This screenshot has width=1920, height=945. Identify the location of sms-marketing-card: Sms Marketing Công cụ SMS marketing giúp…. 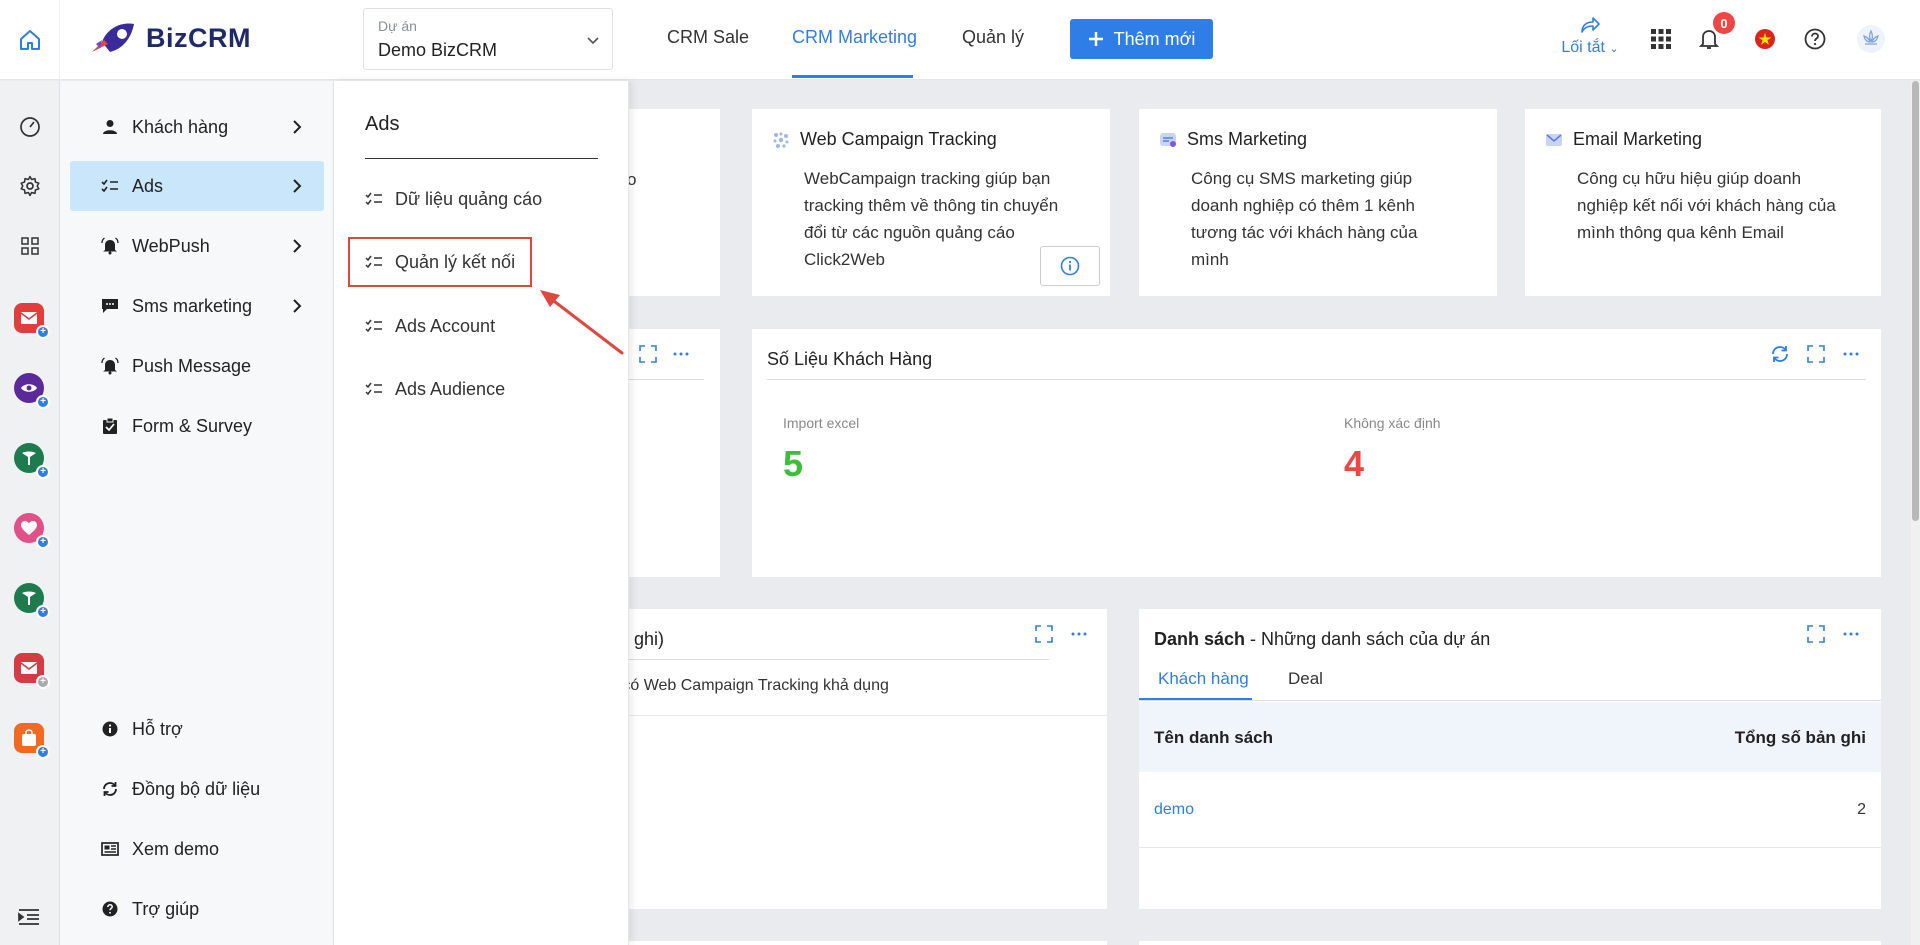
(1318, 202).